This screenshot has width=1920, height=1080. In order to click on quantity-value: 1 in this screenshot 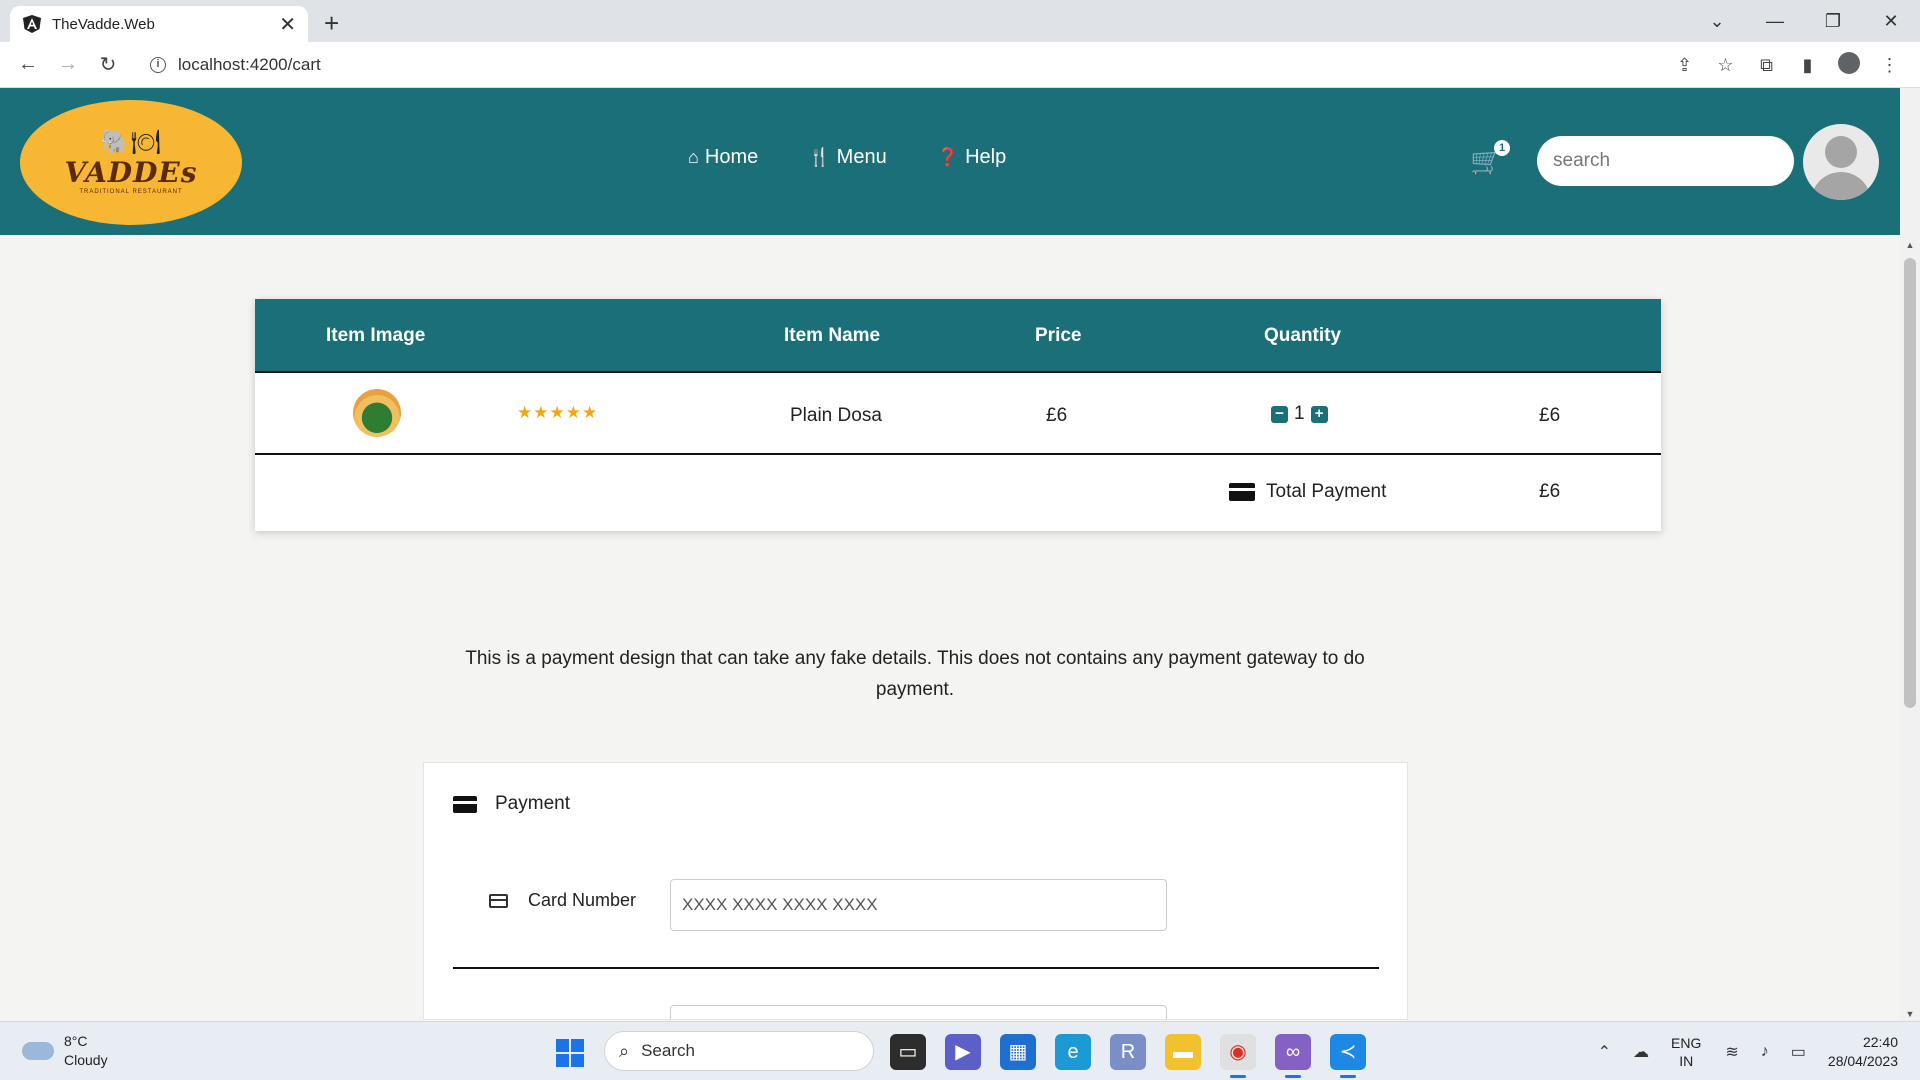, I will do `click(1299, 413)`.